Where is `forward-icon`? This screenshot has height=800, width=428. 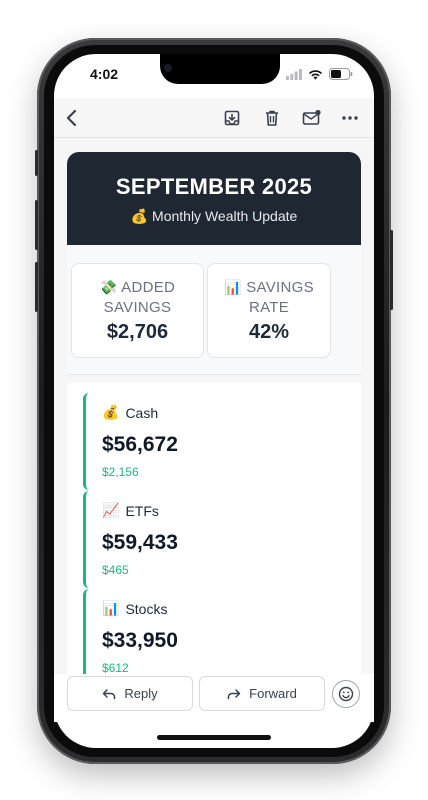 forward-icon is located at coordinates (234, 693).